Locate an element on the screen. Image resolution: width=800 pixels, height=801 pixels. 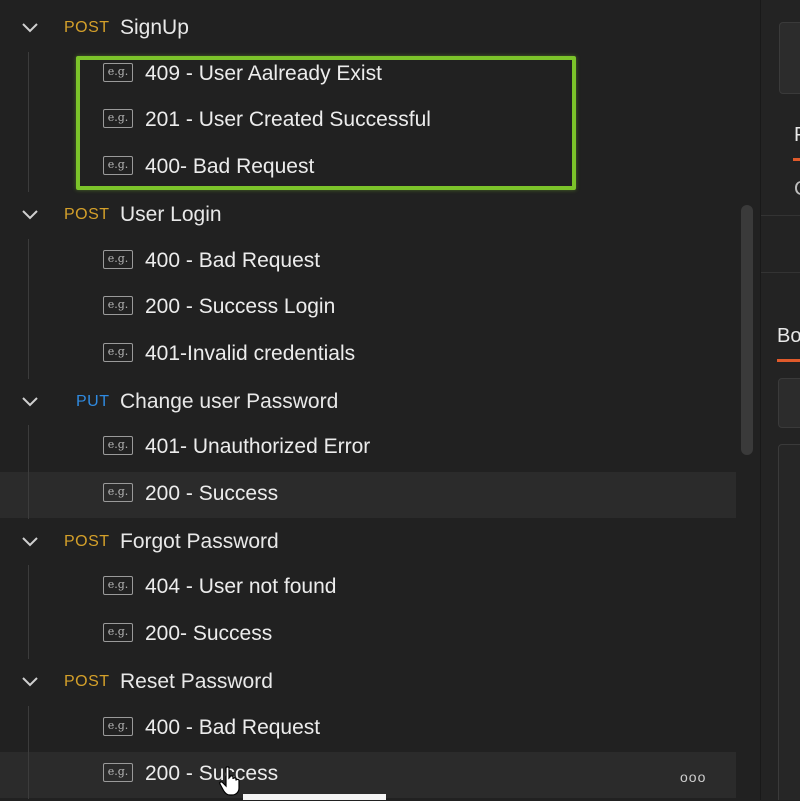
tab-partial-label: C is located at coordinates (797, 189).